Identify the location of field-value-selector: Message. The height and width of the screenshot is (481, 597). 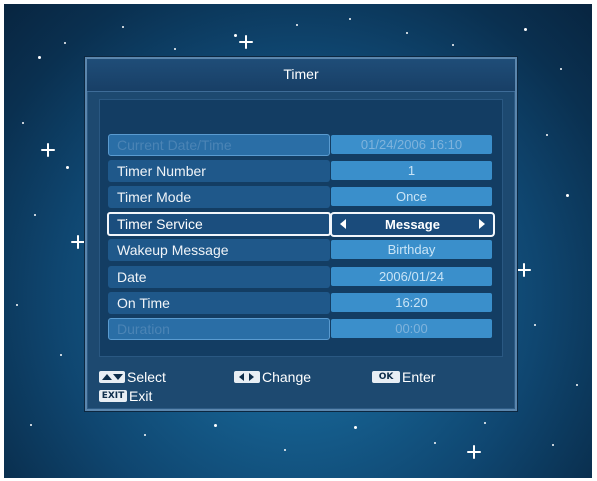
(412, 224).